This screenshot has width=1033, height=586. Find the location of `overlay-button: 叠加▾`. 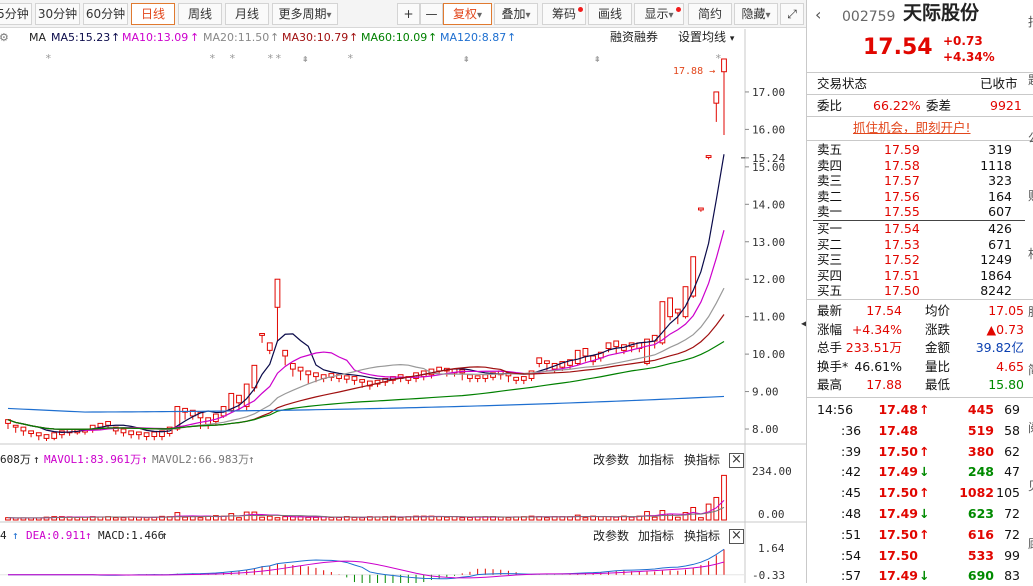

overlay-button: 叠加▾ is located at coordinates (516, 14).